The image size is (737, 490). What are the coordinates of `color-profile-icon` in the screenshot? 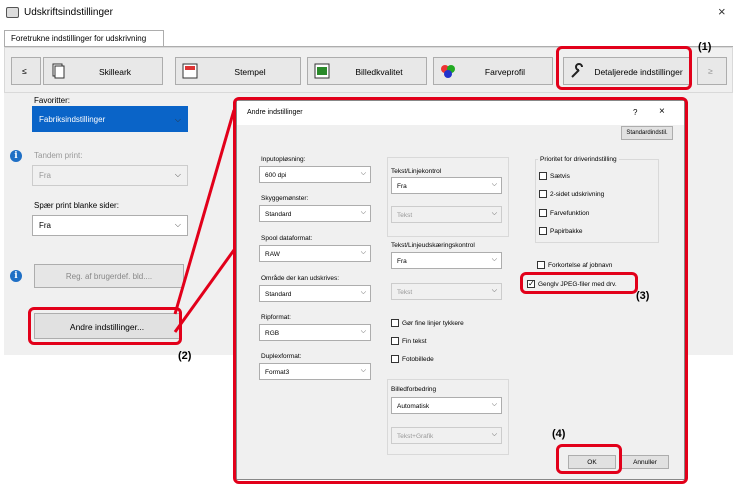 It's located at (448, 71).